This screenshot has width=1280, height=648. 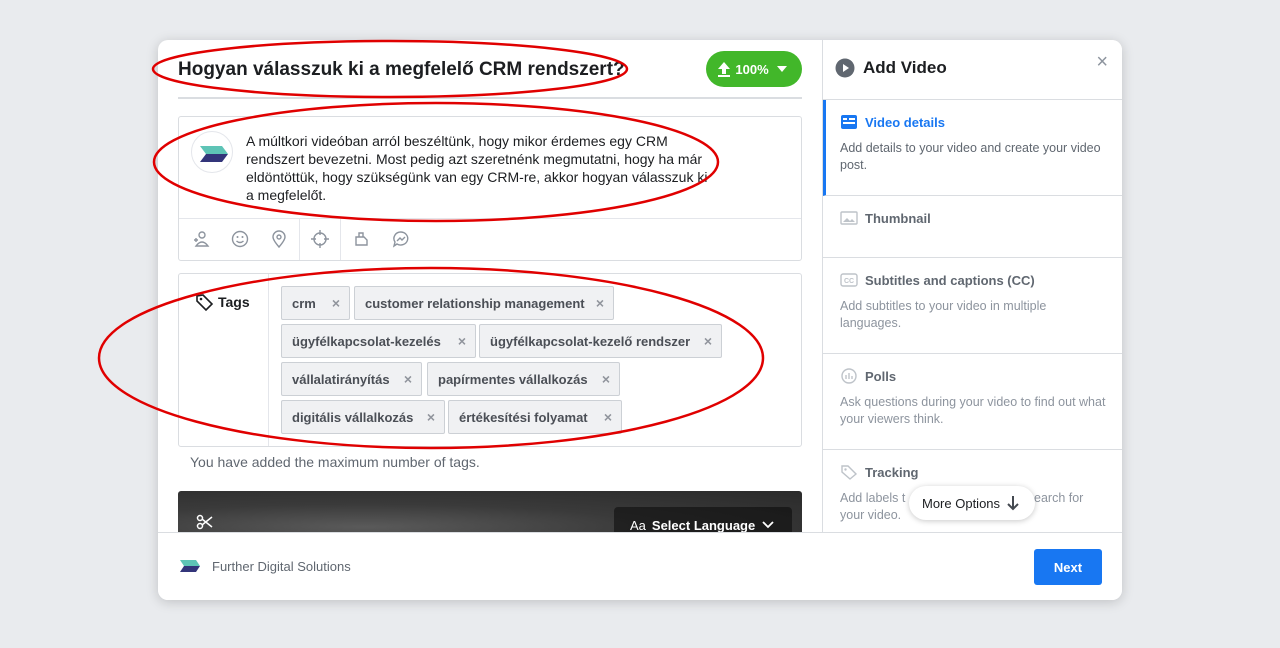 What do you see at coordinates (320, 239) in the screenshot?
I see `crosshair-icon` at bounding box center [320, 239].